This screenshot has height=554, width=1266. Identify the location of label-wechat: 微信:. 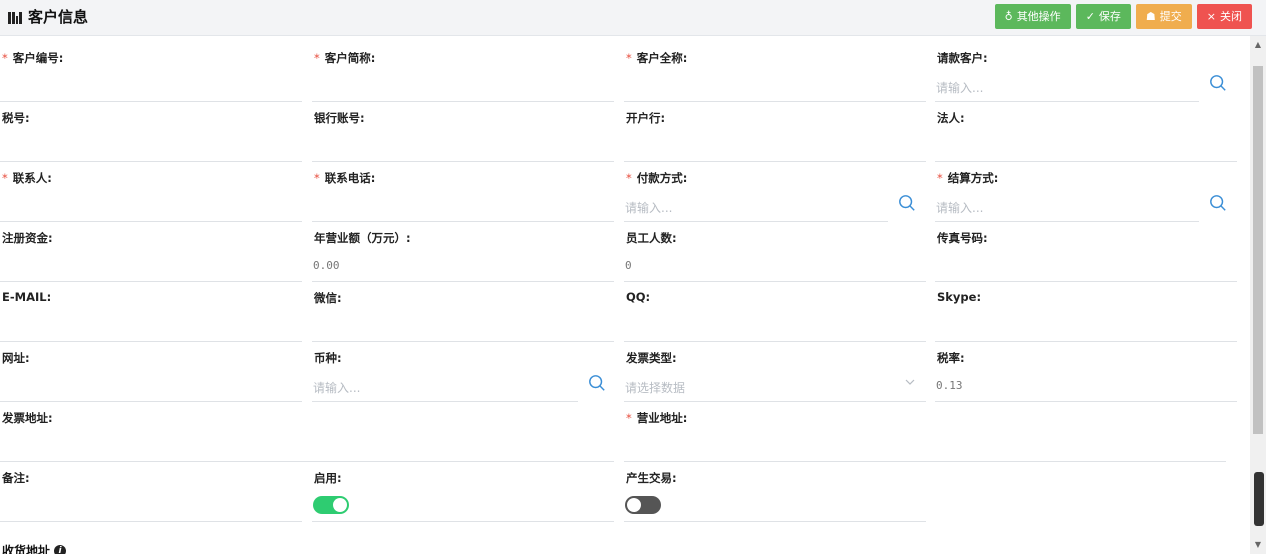
(328, 298).